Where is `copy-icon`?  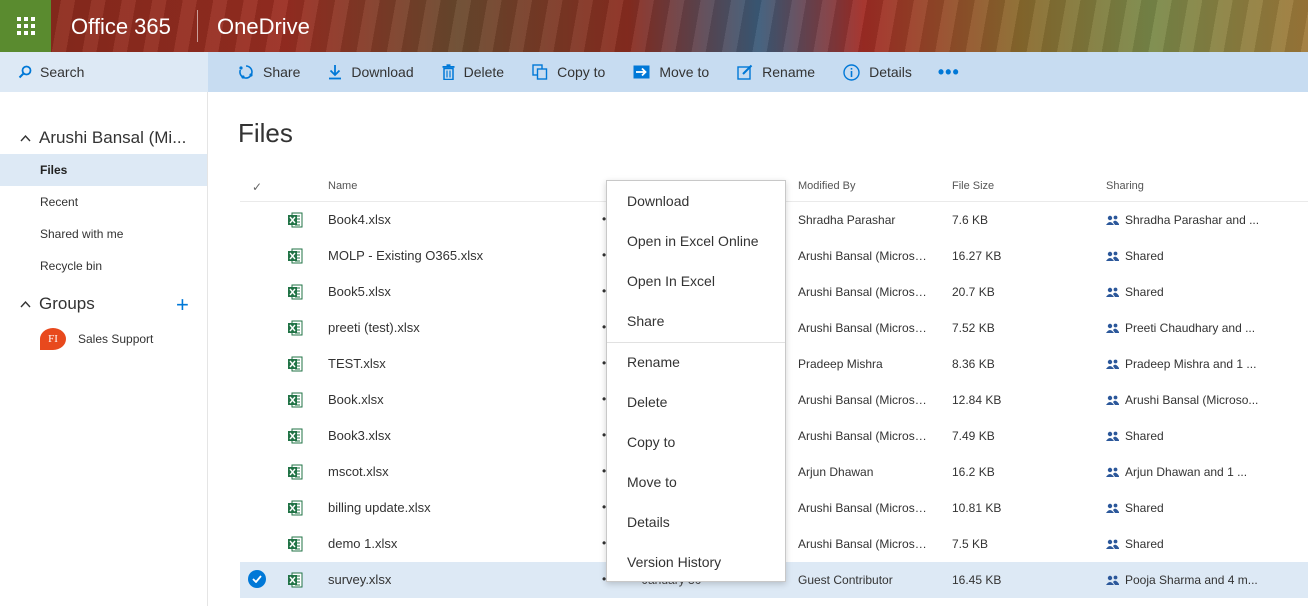
copy-icon is located at coordinates (540, 72).